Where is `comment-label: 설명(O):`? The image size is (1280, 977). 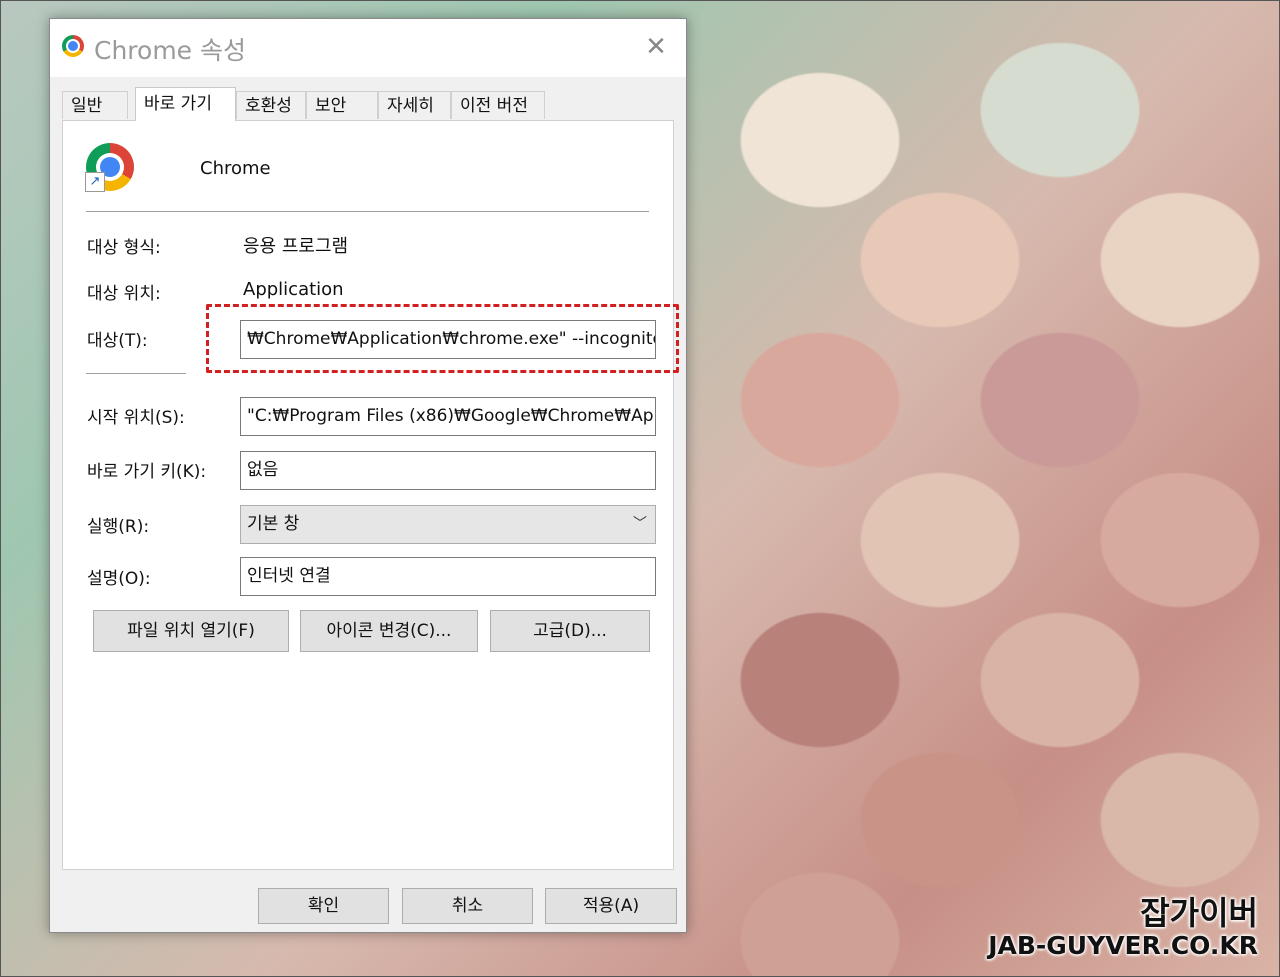
comment-label: 설명(O): is located at coordinates (119, 579).